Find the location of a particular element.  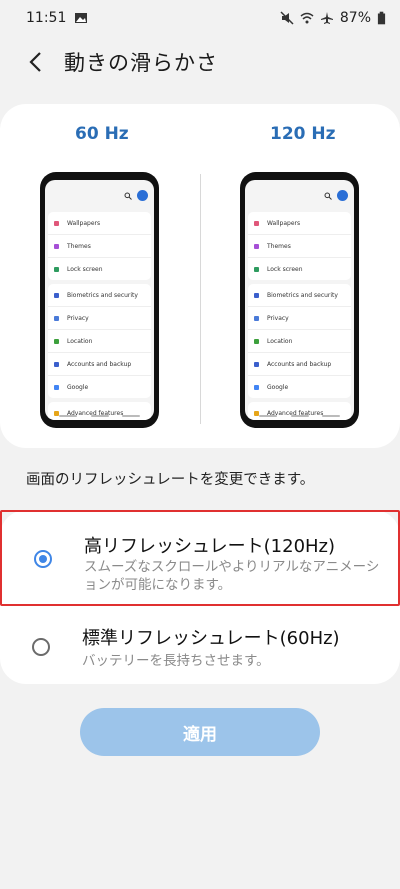

option-standard-refresh-rate: 標準リフレッシュレート(60Hz) バッテリーを長持ちさせます。 is located at coordinates (200, 647).